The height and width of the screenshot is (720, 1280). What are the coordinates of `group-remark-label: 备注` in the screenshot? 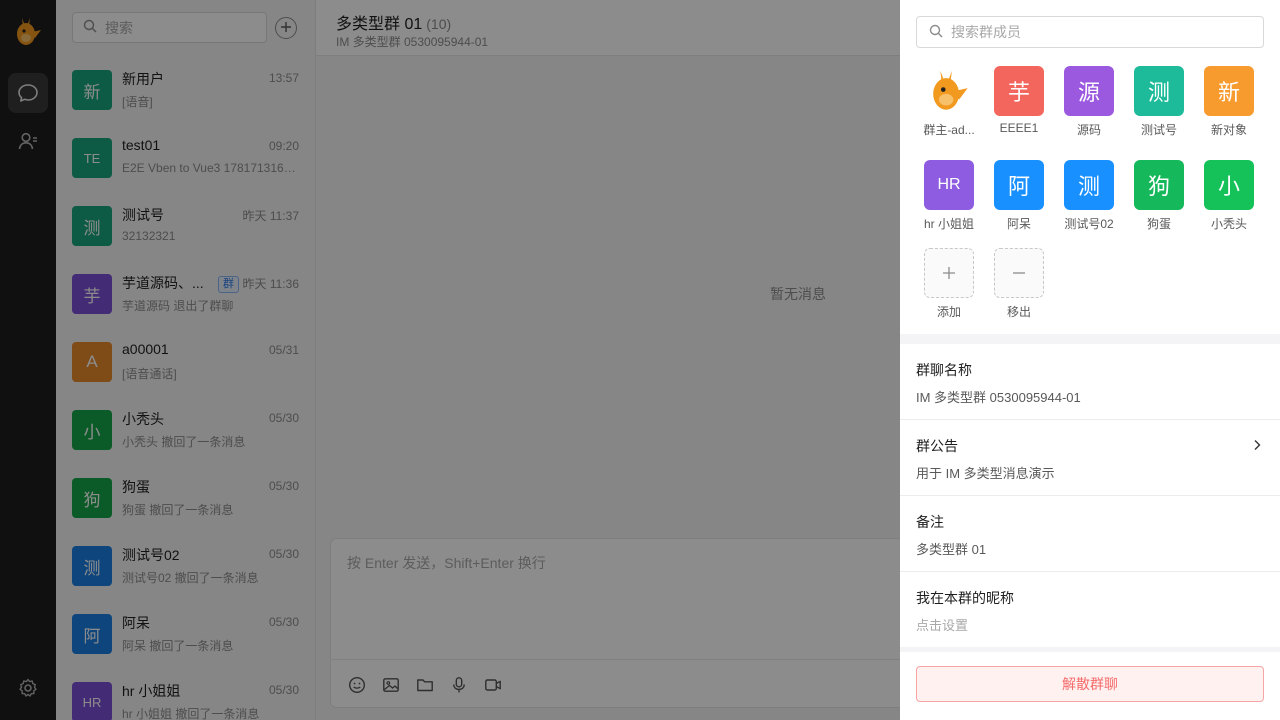 It's located at (930, 522).